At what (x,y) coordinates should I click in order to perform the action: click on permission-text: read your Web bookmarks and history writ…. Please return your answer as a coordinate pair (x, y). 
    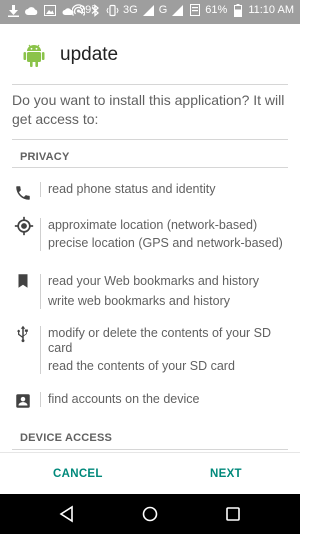
    Looking at the image, I should click on (169, 291).